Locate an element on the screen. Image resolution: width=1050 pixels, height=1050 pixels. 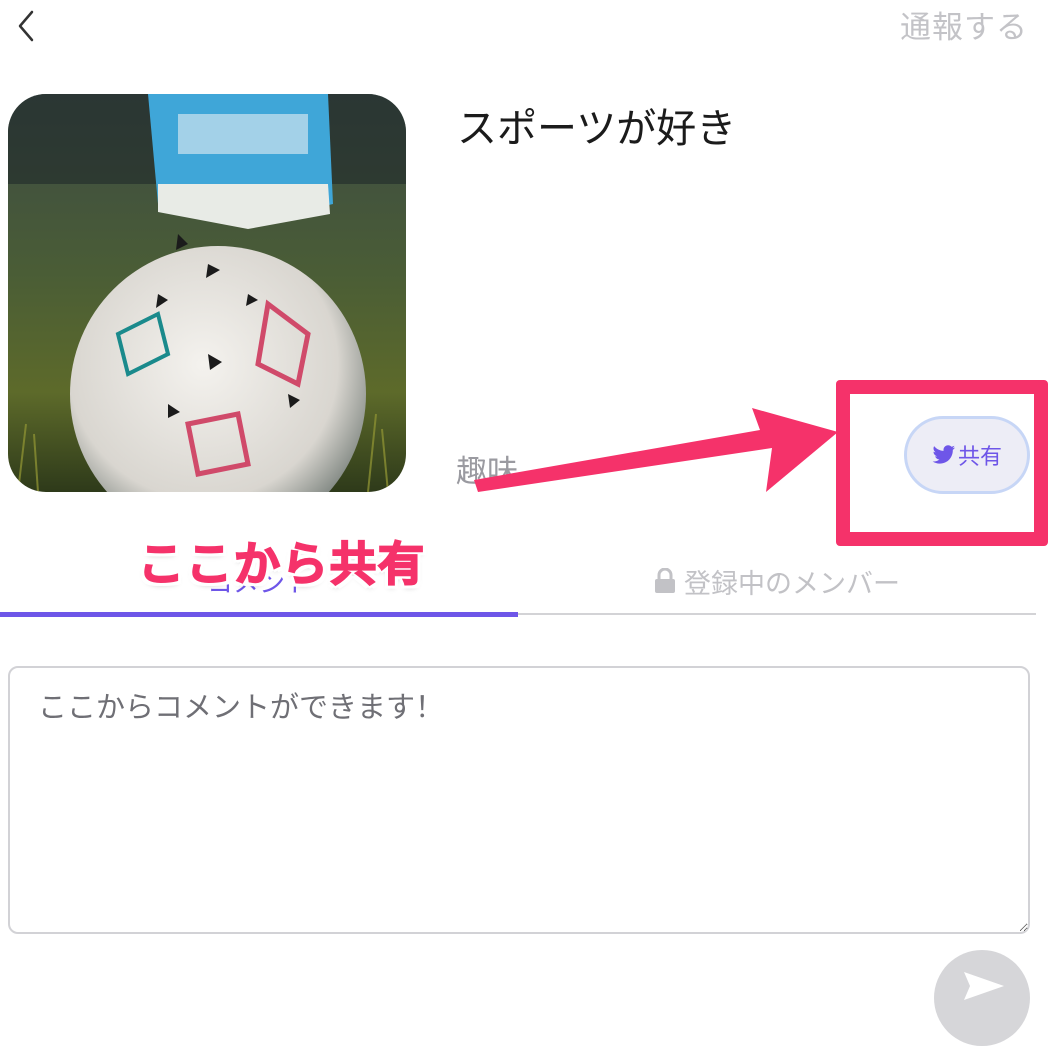
report-link: 通報する is located at coordinates (964, 24).